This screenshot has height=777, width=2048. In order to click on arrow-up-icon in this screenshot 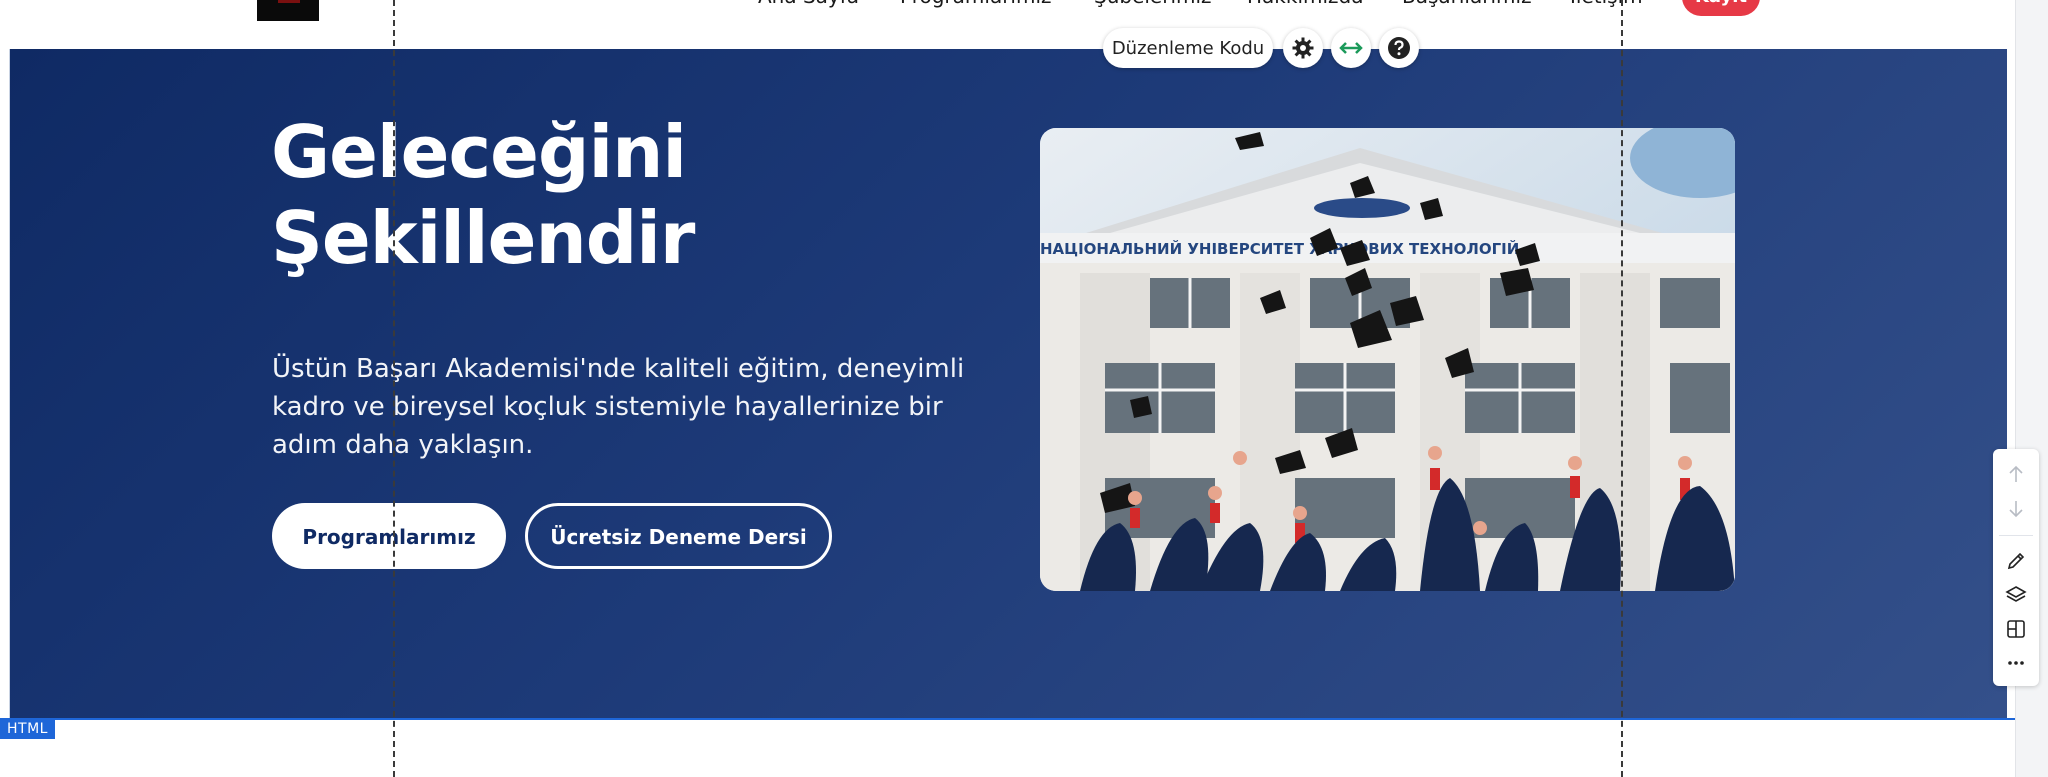, I will do `click(2016, 473)`.